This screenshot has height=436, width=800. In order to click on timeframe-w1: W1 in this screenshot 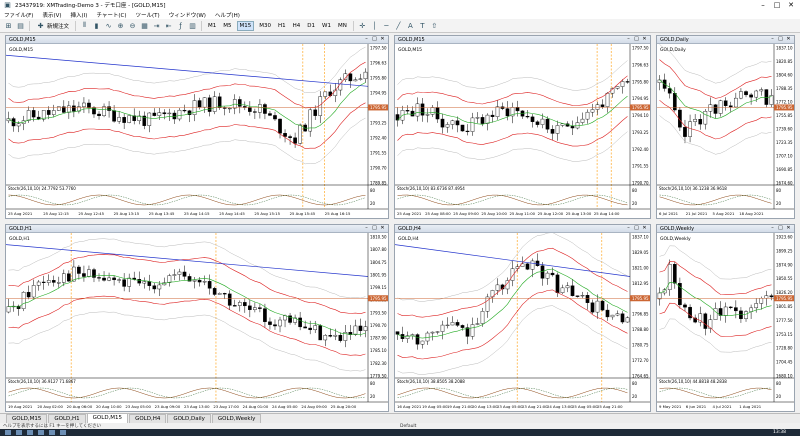, I will do `click(326, 26)`.